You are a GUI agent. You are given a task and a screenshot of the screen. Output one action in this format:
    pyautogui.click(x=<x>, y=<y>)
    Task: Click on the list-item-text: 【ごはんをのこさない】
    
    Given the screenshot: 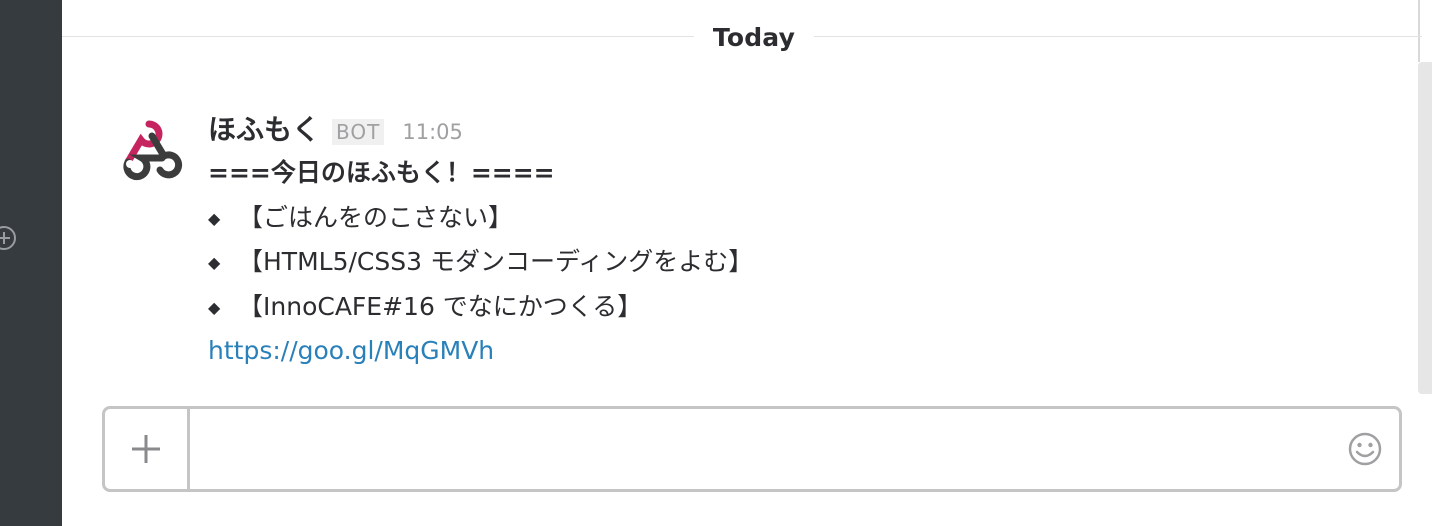 What is the action you would take?
    pyautogui.click(x=376, y=217)
    